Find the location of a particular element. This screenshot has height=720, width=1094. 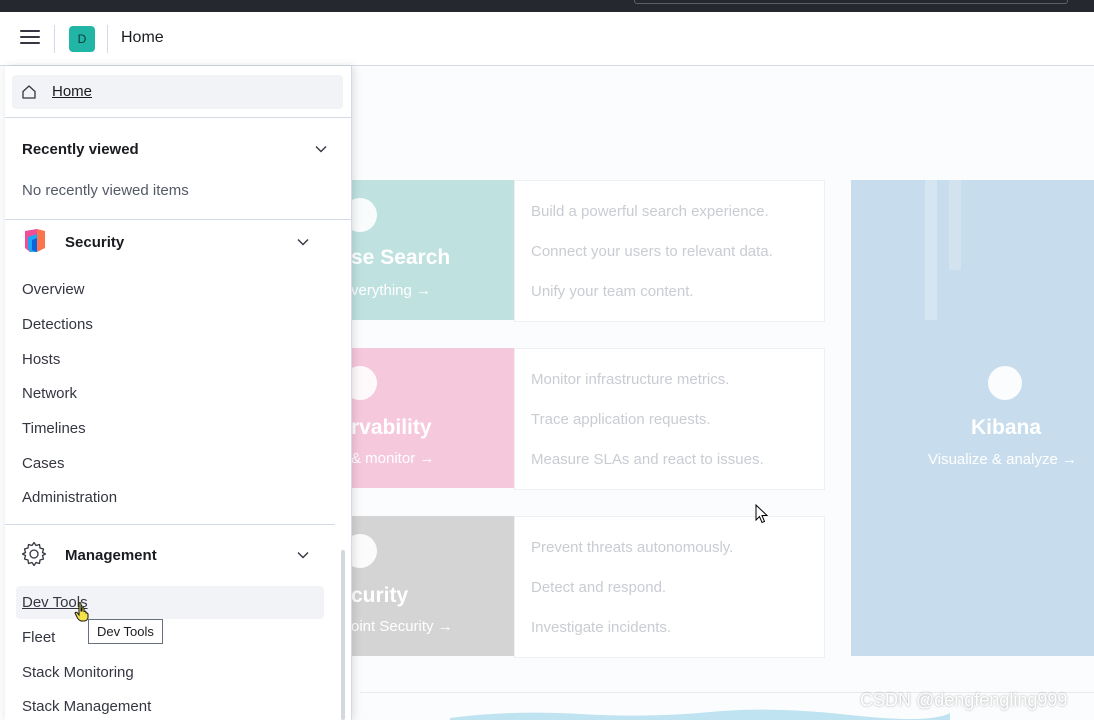

security-app-icon is located at coordinates (35, 240).